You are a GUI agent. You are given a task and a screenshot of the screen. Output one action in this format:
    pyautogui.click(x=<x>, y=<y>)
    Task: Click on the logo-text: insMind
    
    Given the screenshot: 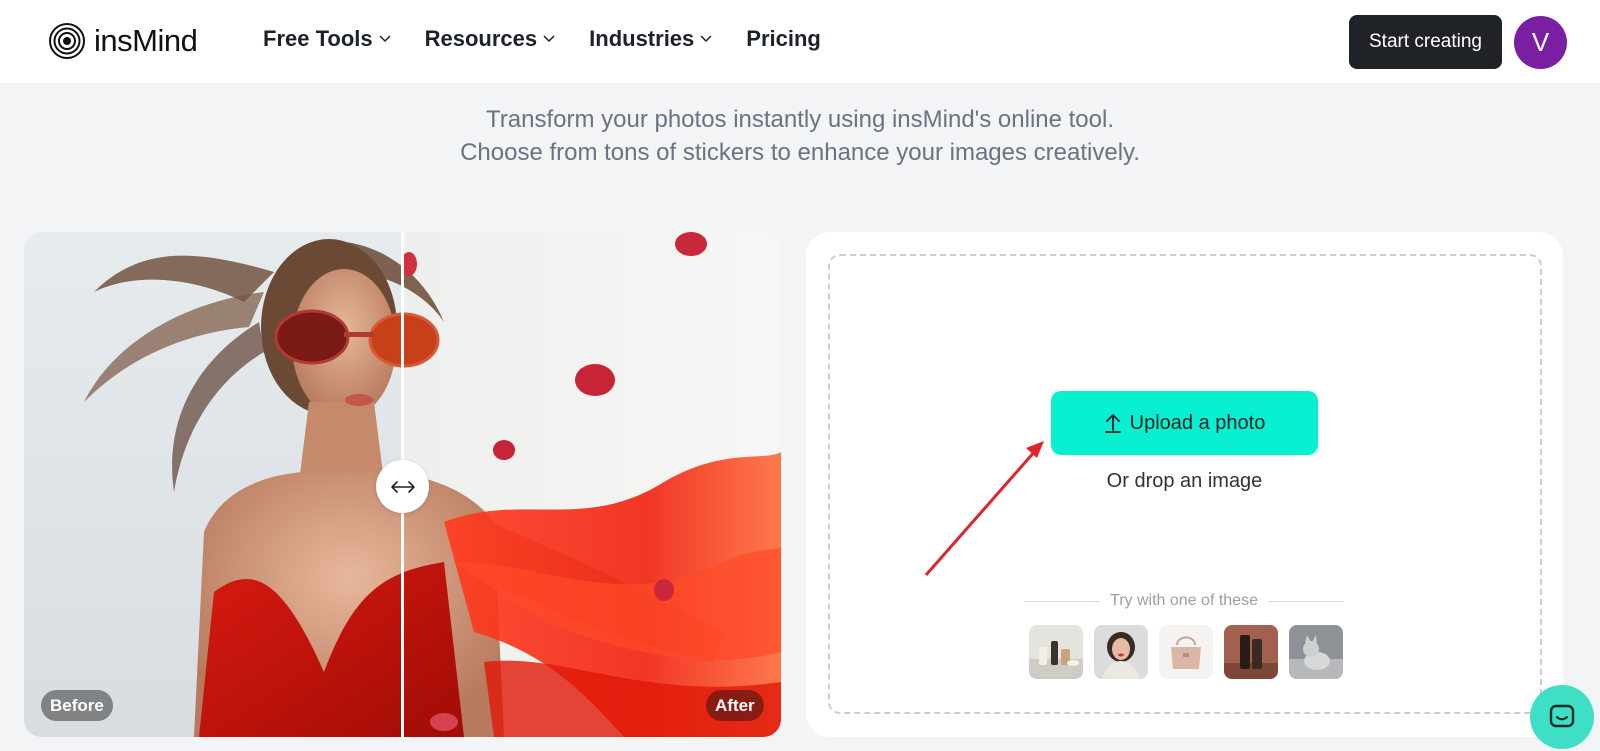 What is the action you would take?
    pyautogui.click(x=146, y=40)
    